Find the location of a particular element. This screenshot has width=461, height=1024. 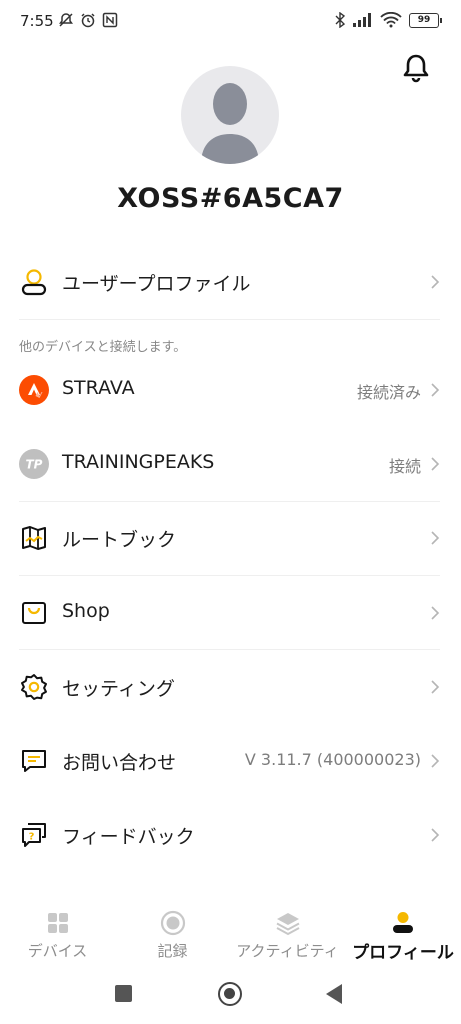

tab-label: アクティビティ is located at coordinates (287, 951).